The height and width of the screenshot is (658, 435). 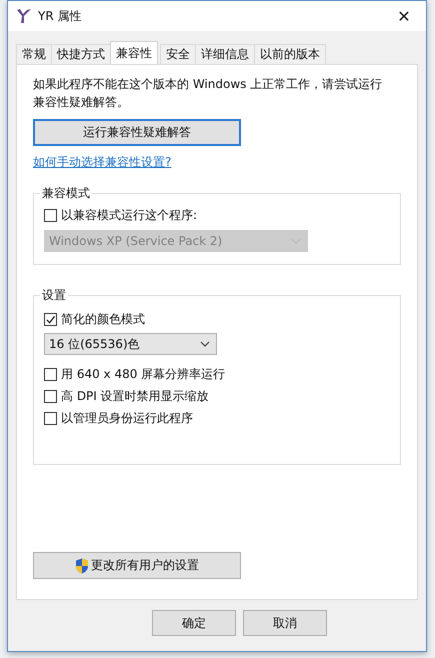 I want to click on tab: 以前的版本, so click(x=290, y=54).